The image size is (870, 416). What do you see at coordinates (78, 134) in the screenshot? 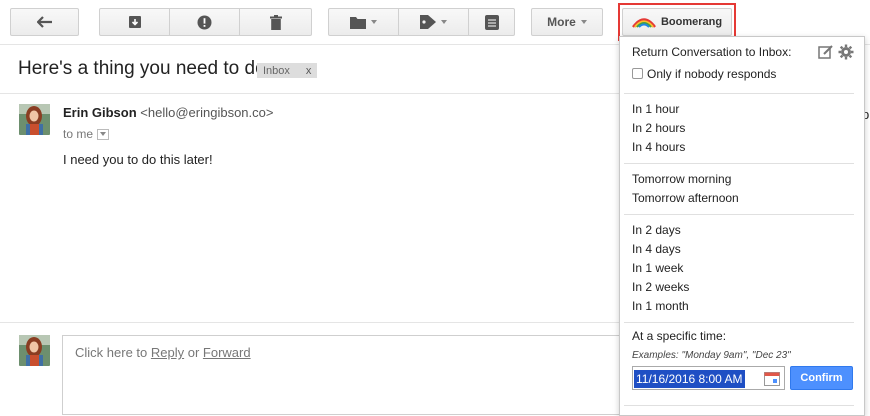
I see `recipient-text: to me` at bounding box center [78, 134].